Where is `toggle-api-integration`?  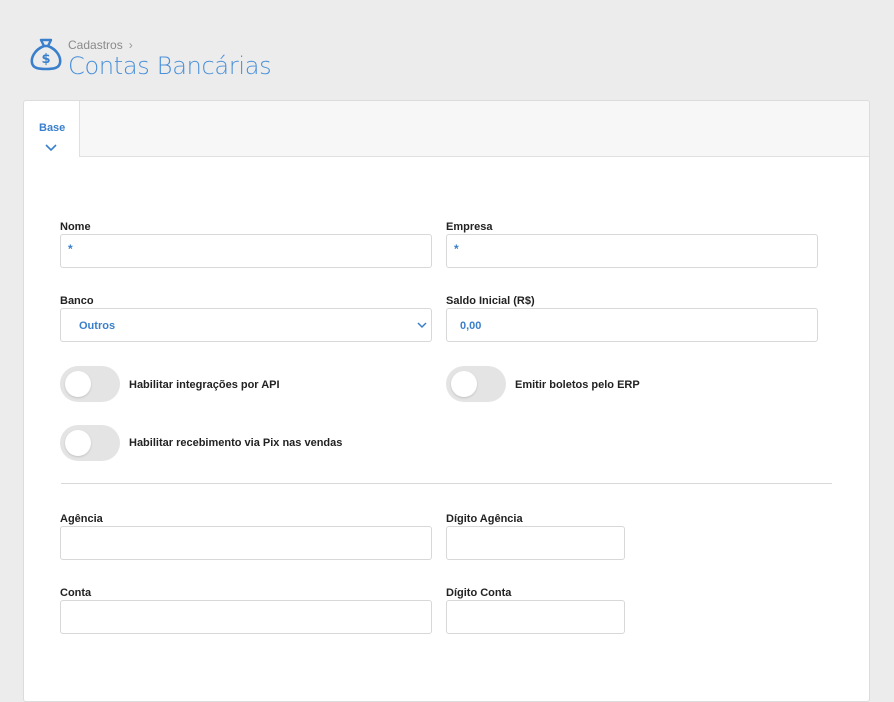
toggle-api-integration is located at coordinates (90, 384).